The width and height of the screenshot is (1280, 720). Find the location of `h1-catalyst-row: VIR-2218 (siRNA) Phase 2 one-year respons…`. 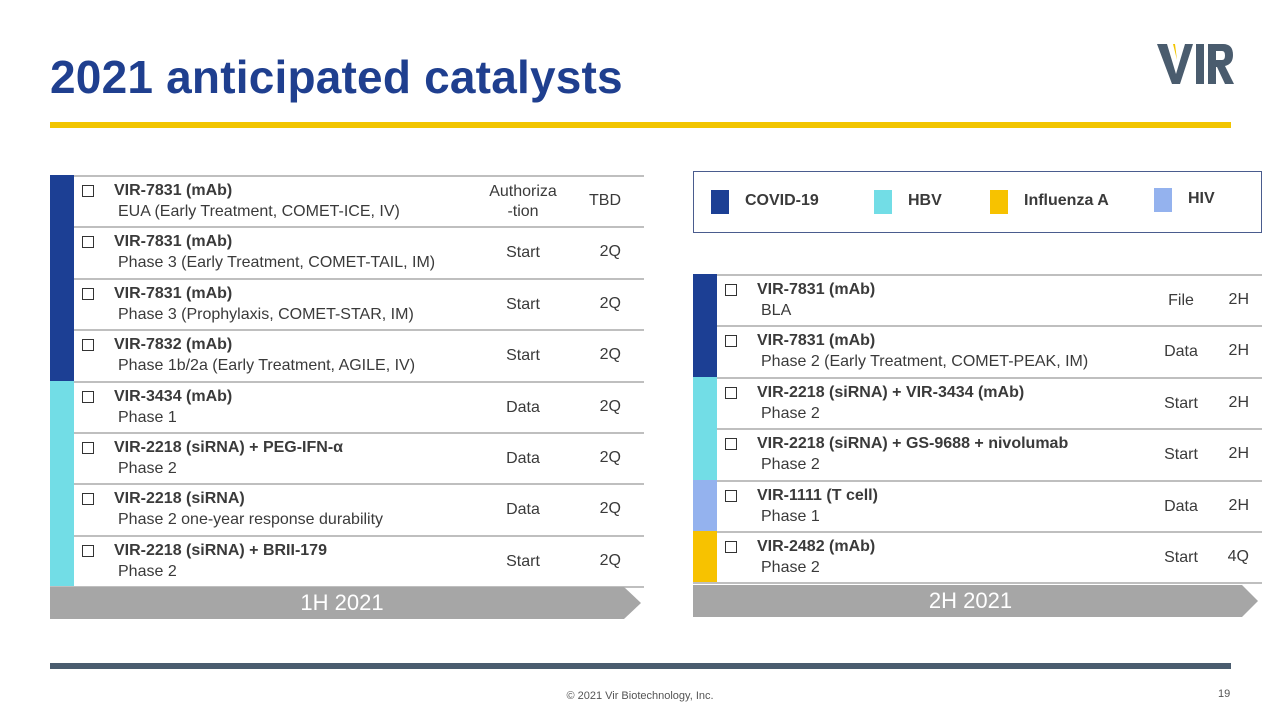

h1-catalyst-row: VIR-2218 (siRNA) Phase 2 one-year respons… is located at coordinates (347, 509).